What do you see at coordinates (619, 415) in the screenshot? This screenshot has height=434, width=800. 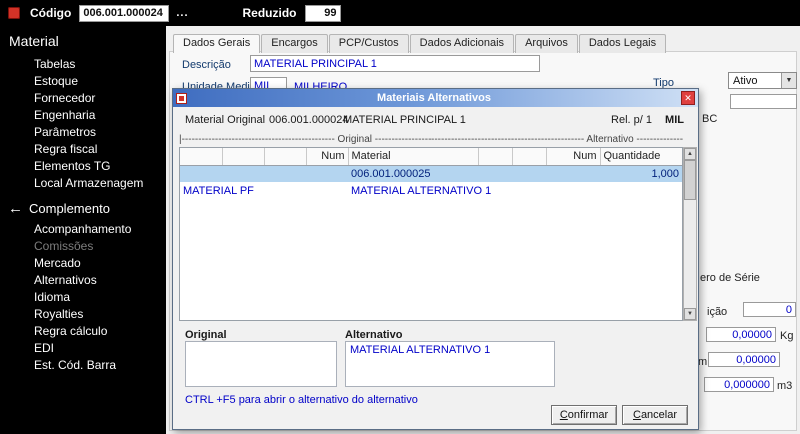 I see `dialog-button-row: Confirmar Cancelar` at bounding box center [619, 415].